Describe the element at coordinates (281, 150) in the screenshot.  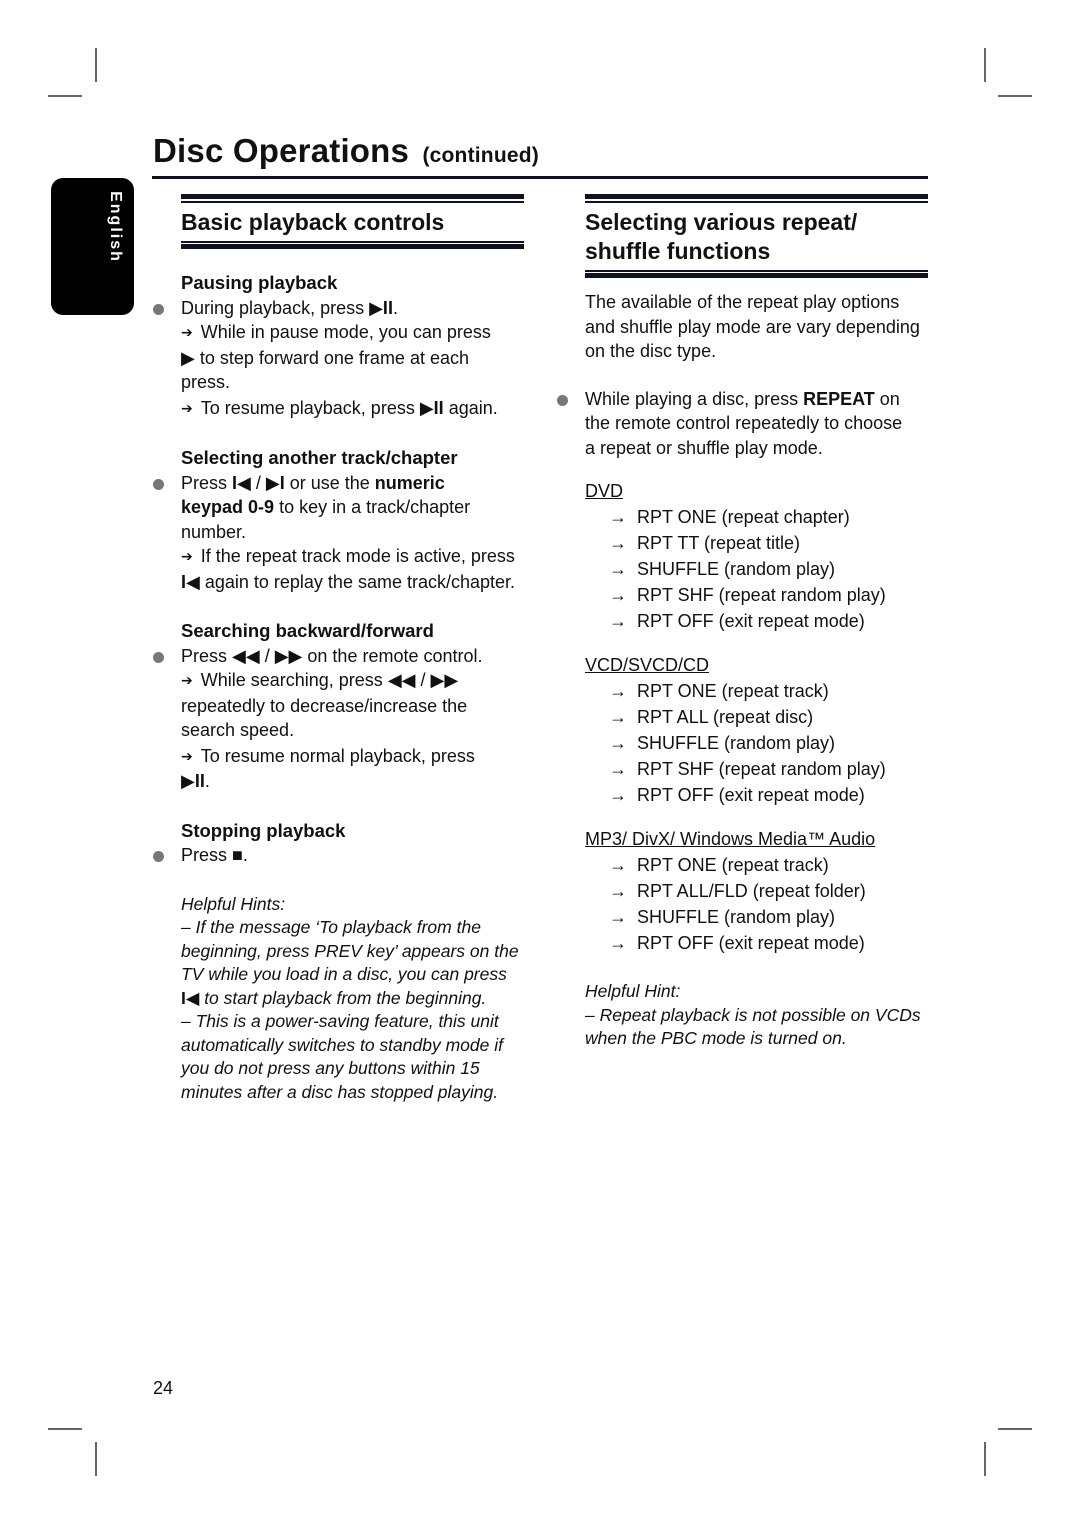
I see `page-title-text: Disc Operations` at that location.